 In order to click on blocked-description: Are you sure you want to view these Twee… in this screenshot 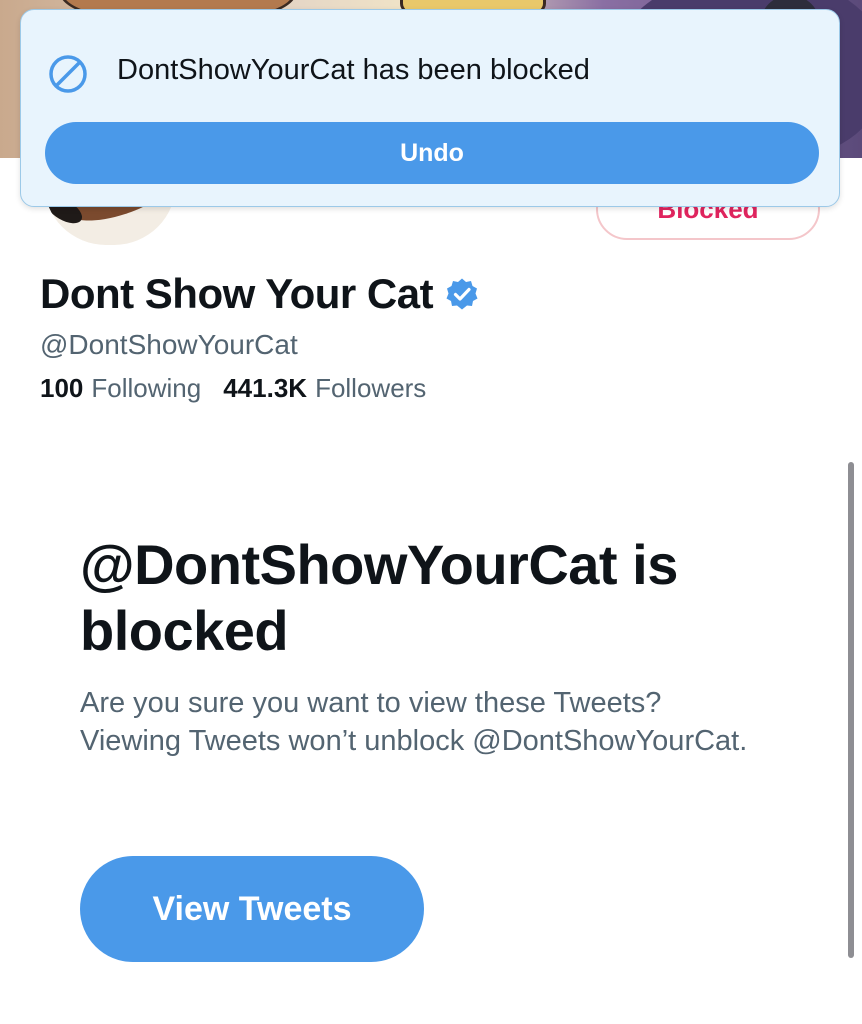, I will do `click(414, 722)`.